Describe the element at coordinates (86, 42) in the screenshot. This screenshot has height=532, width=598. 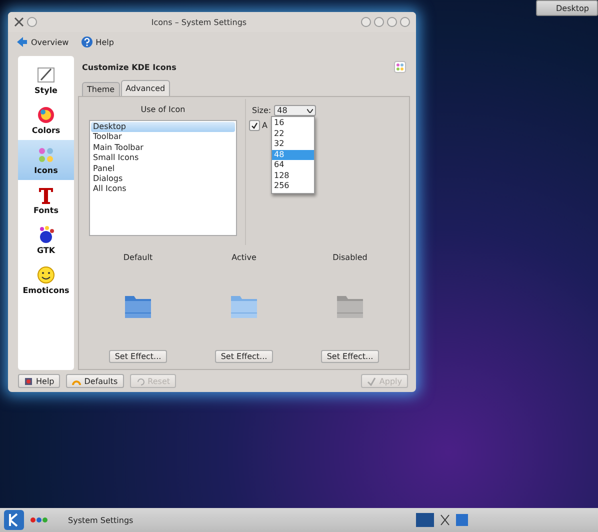
I see `help-icon` at that location.